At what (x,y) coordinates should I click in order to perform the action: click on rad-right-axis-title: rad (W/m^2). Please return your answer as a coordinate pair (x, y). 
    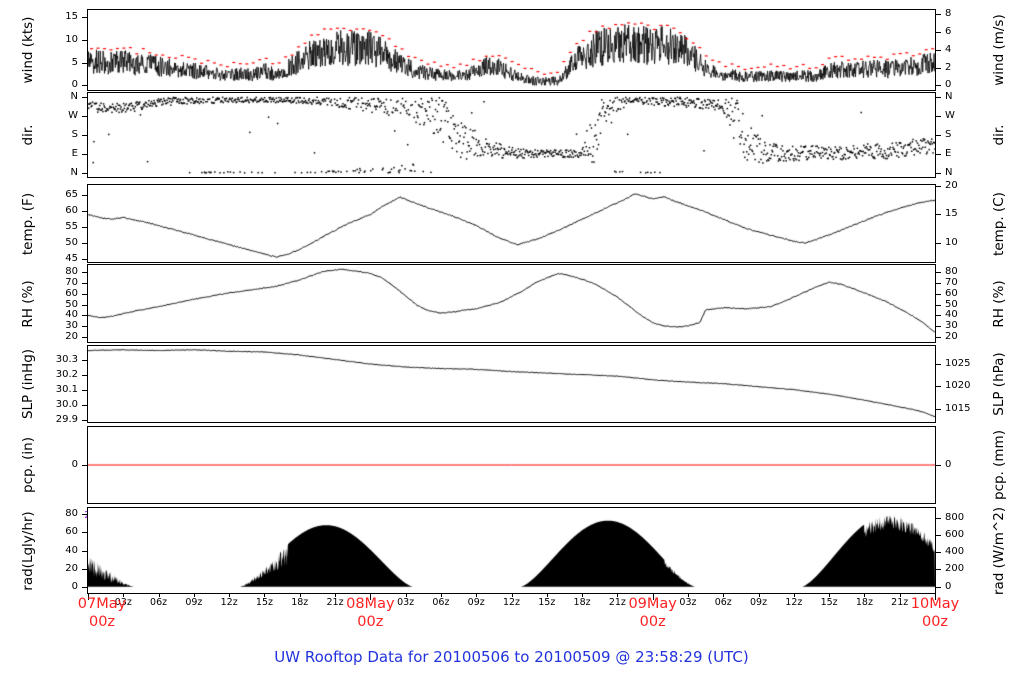
    Looking at the image, I should click on (999, 550).